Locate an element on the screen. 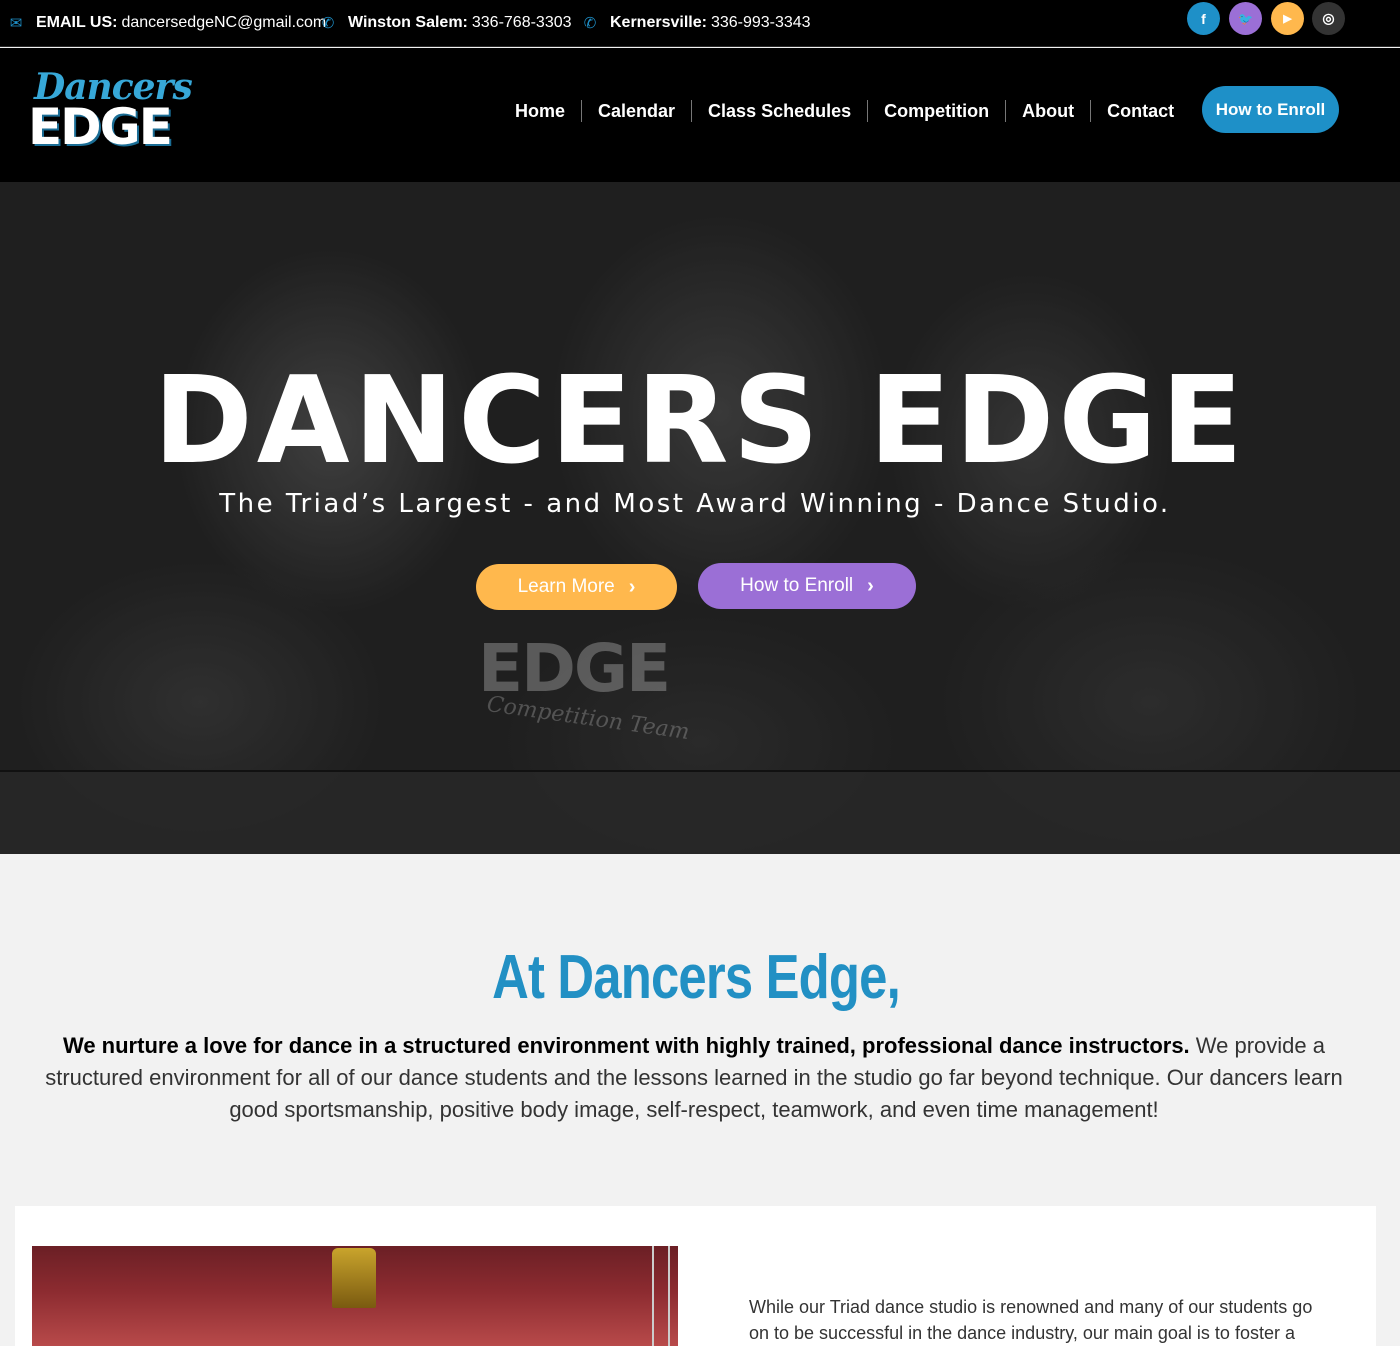  learn-more-label: Learn More is located at coordinates (566, 586).